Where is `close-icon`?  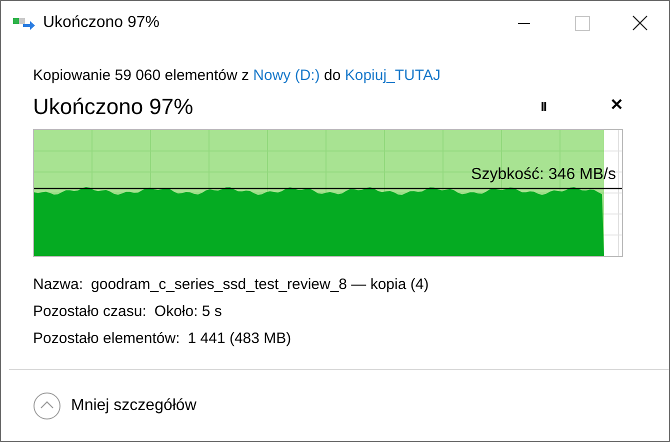 close-icon is located at coordinates (640, 23).